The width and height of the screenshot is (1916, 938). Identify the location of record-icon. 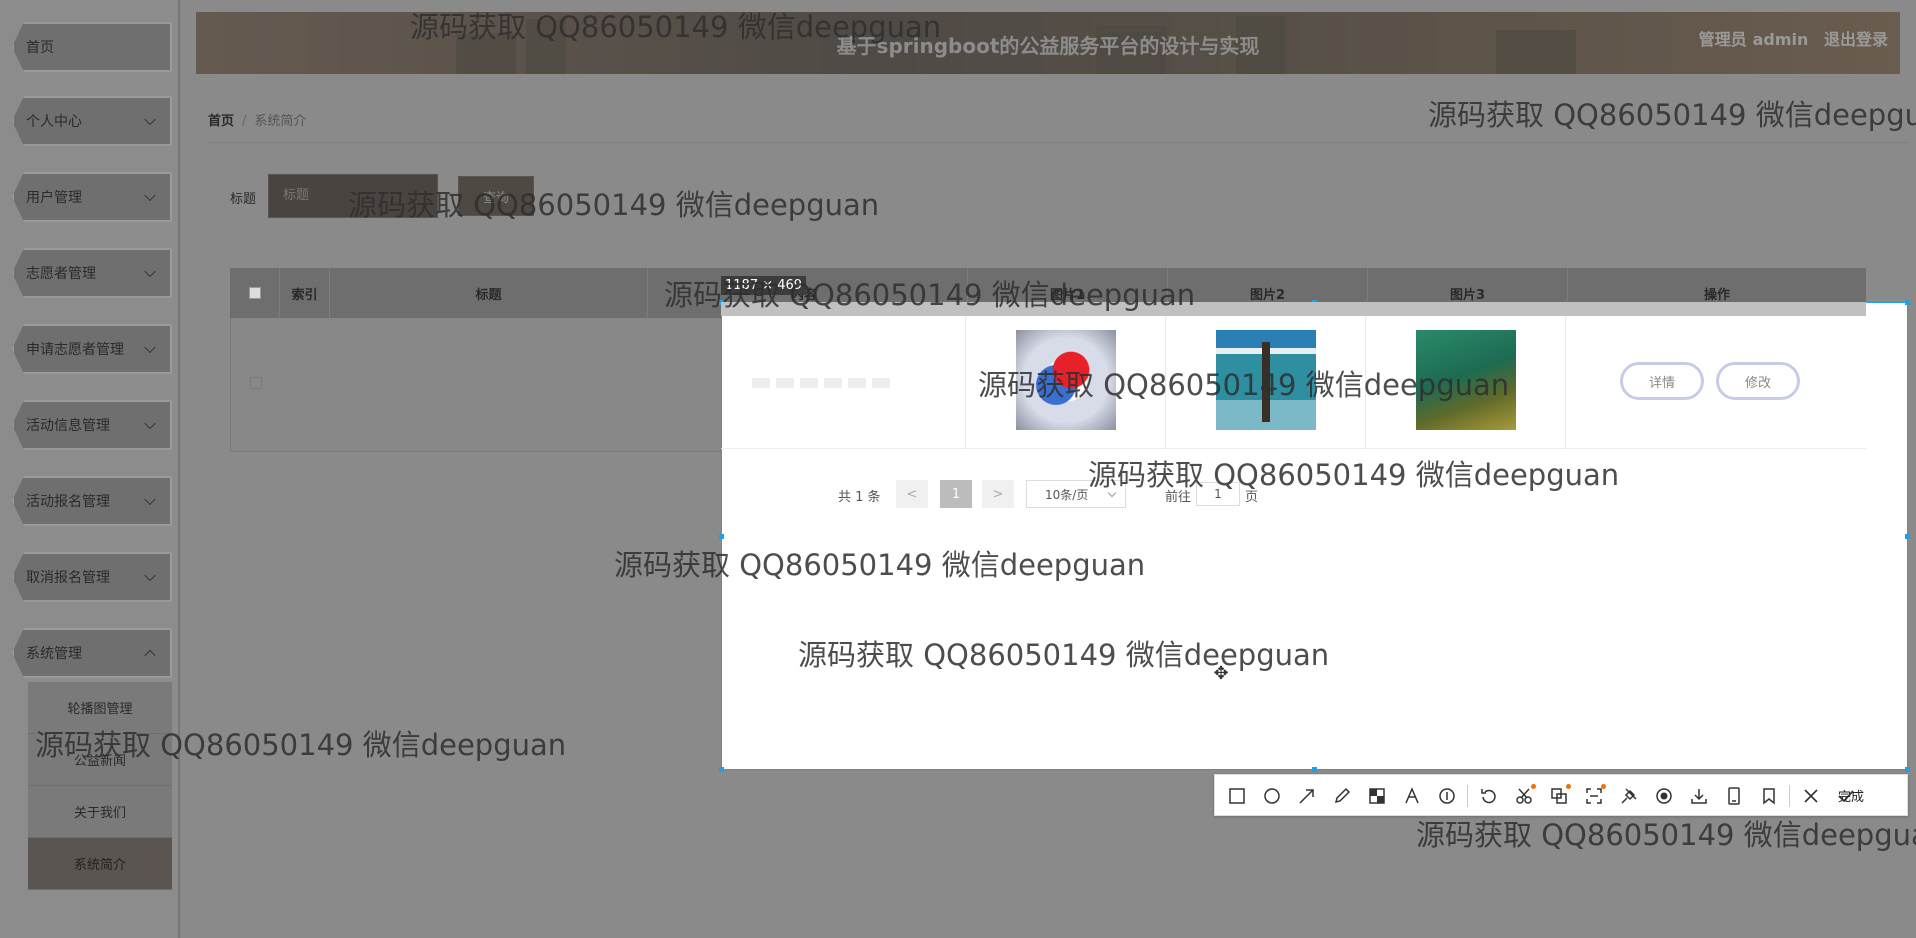
(1664, 796).